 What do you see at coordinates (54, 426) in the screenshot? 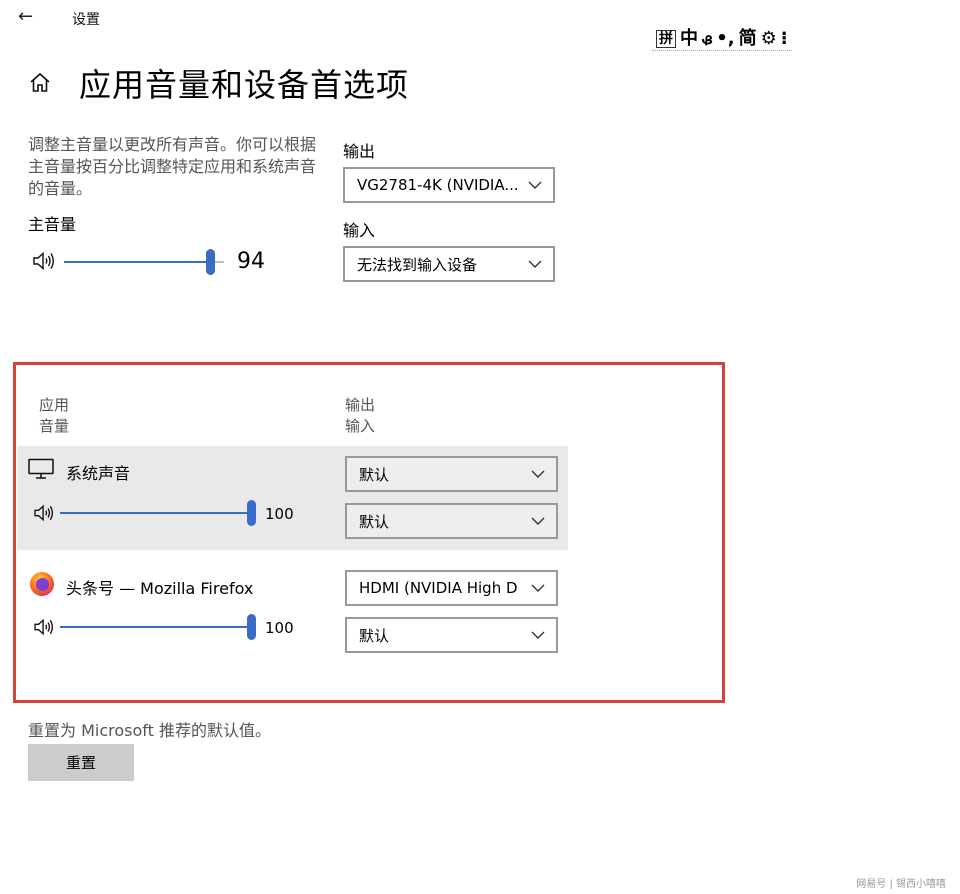
I see `column-header-volume-line2: 音量` at bounding box center [54, 426].